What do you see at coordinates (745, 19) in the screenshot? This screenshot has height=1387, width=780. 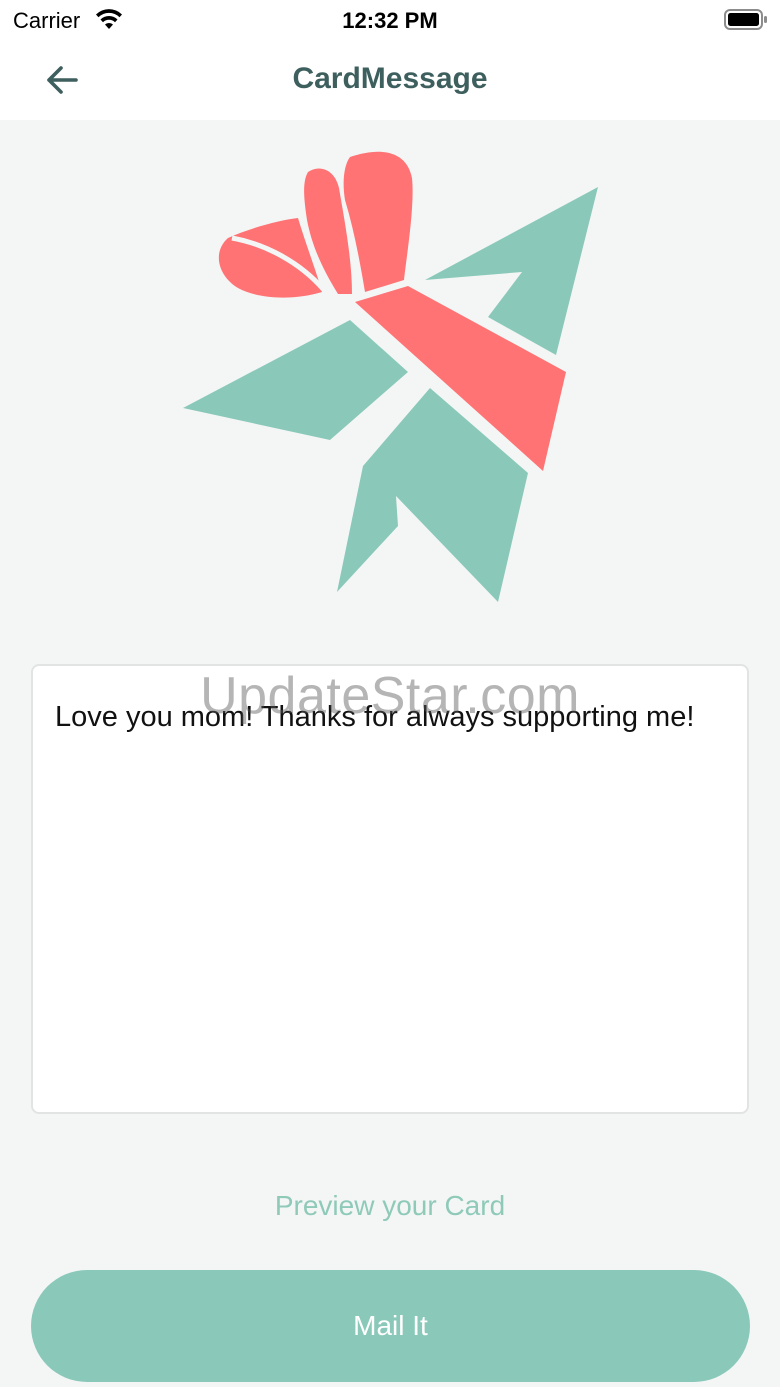 I see `battery-icon` at bounding box center [745, 19].